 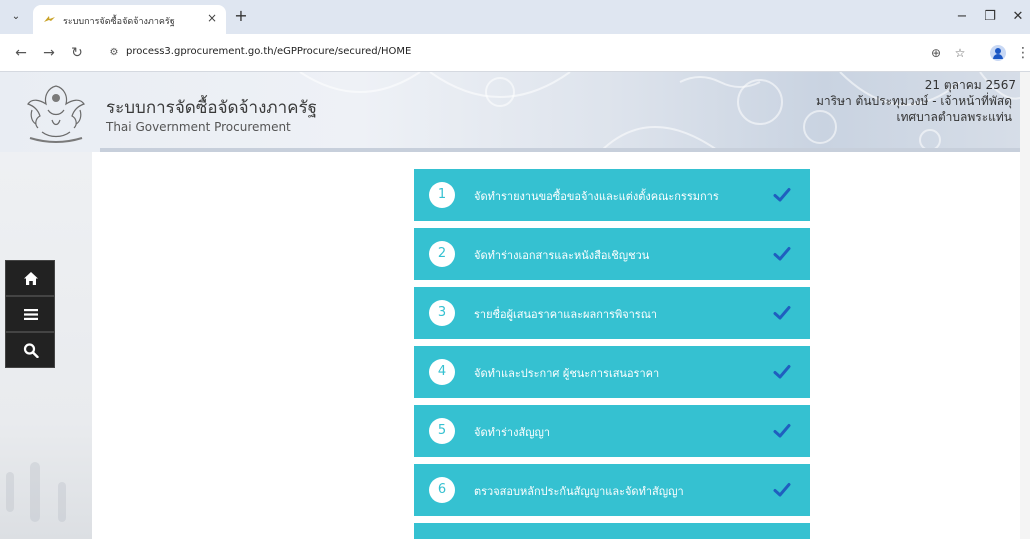 I want to click on step-label: จัดทำร่างเอกสารและหนังสือเชิญชวน, so click(x=562, y=255).